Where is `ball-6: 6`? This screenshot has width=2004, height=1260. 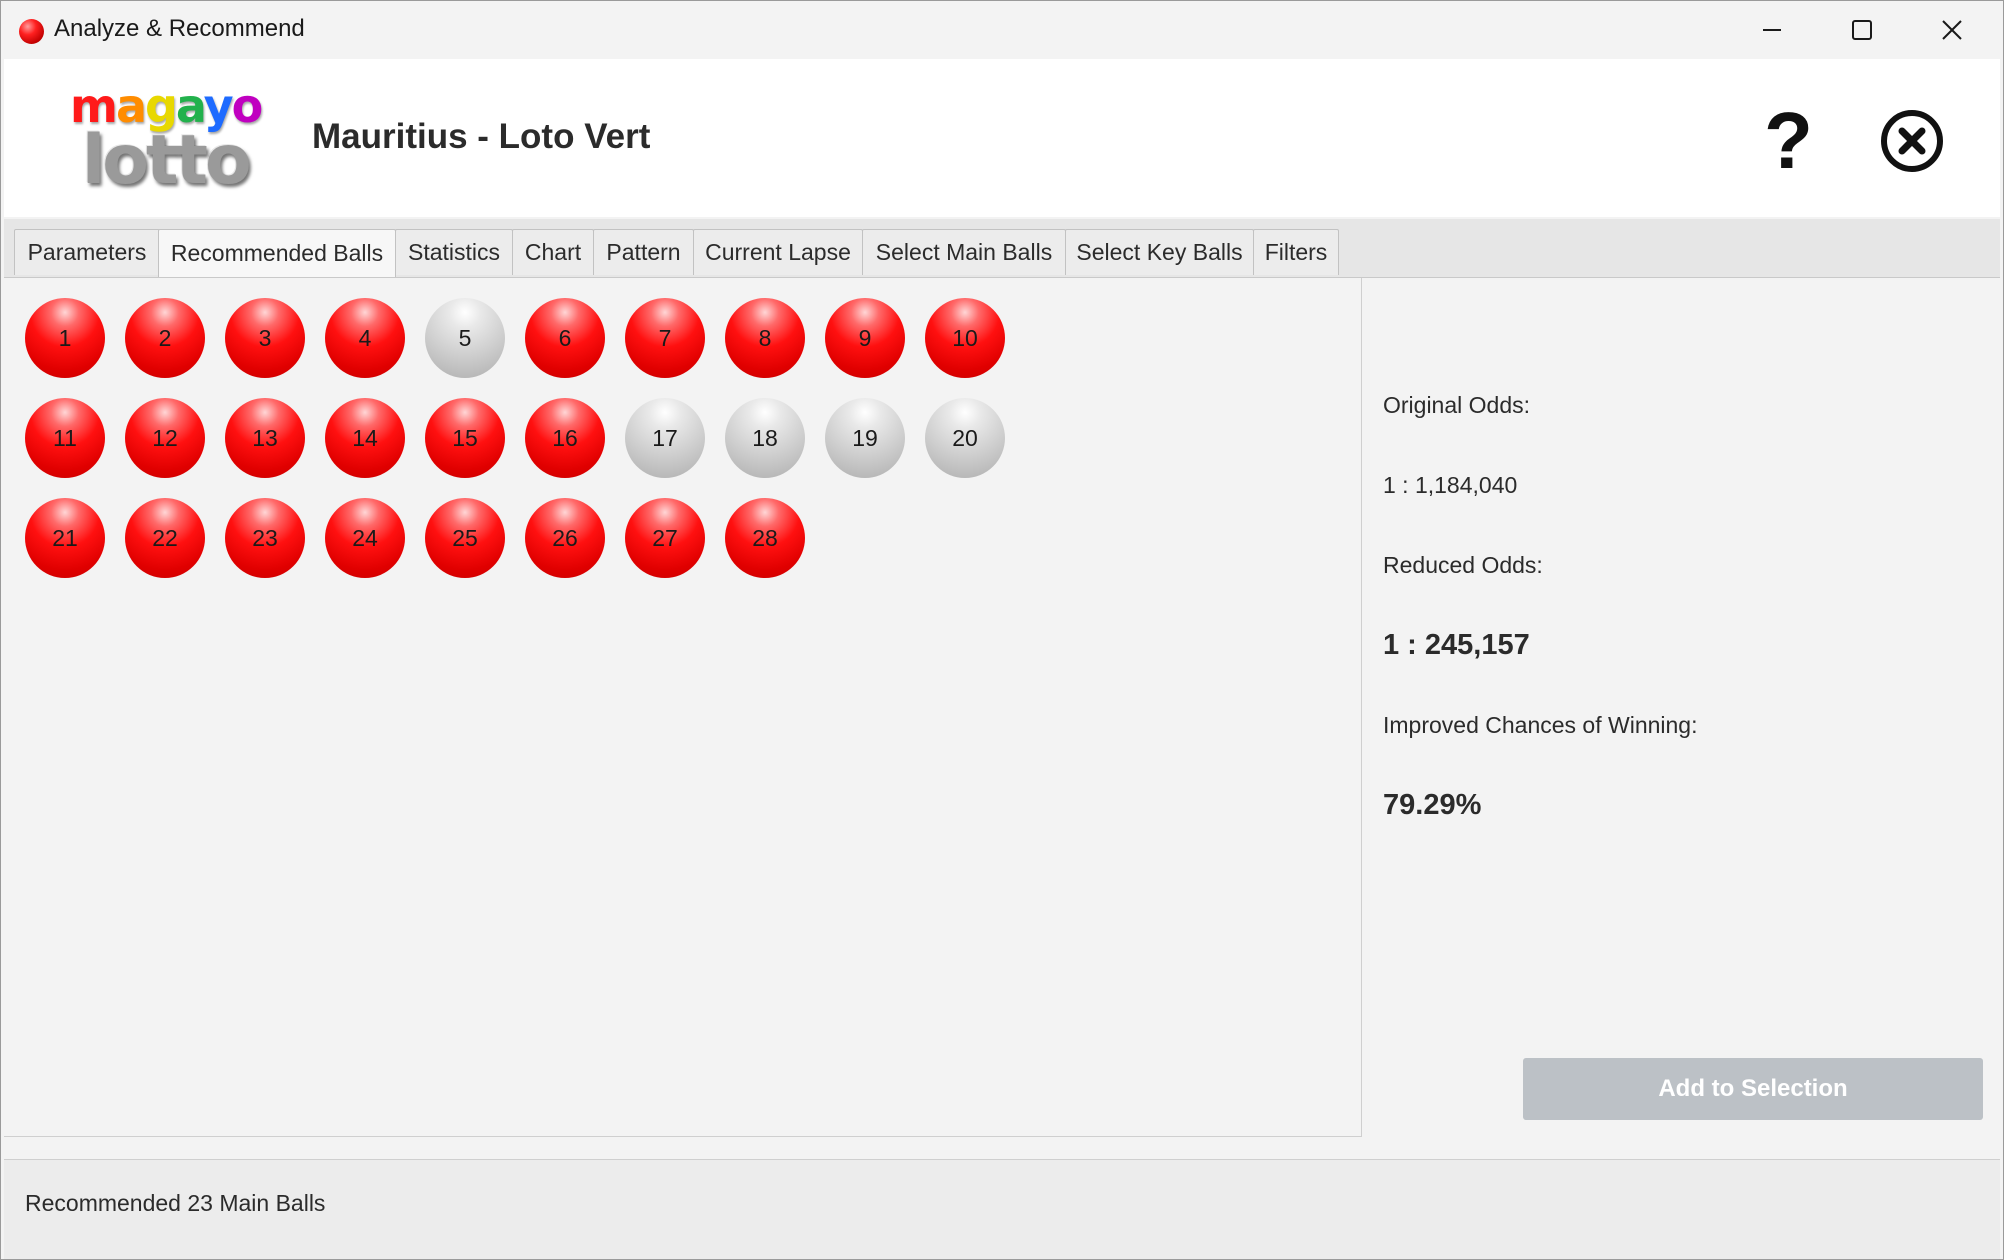 ball-6: 6 is located at coordinates (565, 338).